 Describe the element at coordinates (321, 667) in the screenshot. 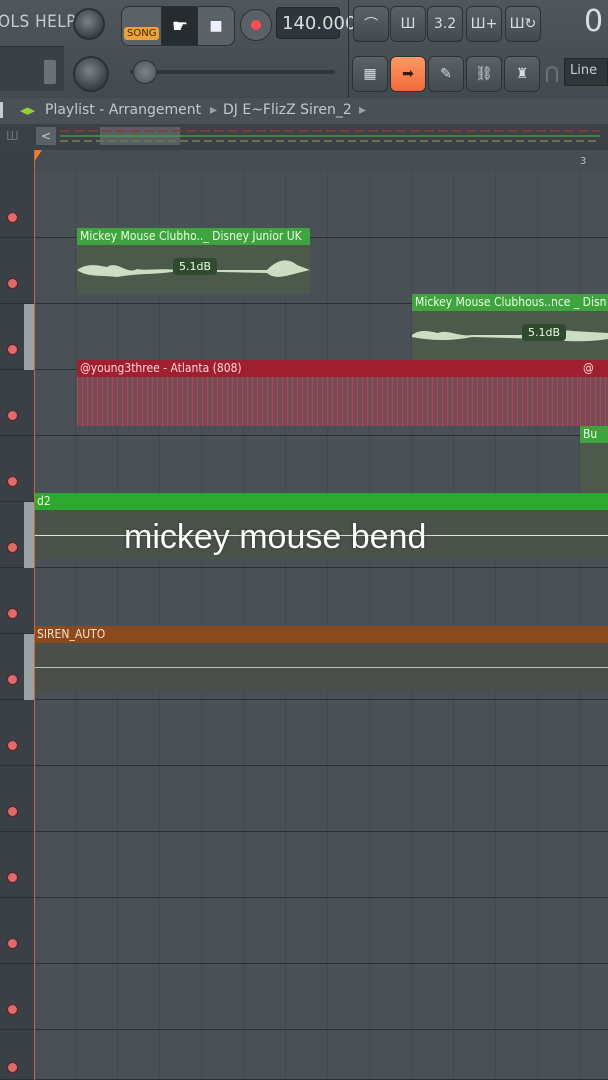

I see `automation-line` at that location.